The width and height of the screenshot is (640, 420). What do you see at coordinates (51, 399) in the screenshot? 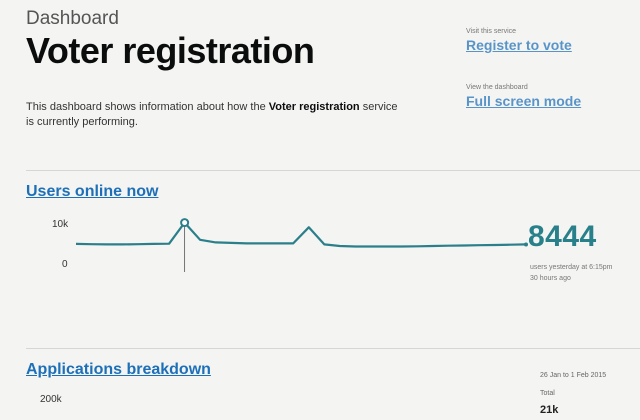
I see `applications-y-tick-top: 200k` at bounding box center [51, 399].